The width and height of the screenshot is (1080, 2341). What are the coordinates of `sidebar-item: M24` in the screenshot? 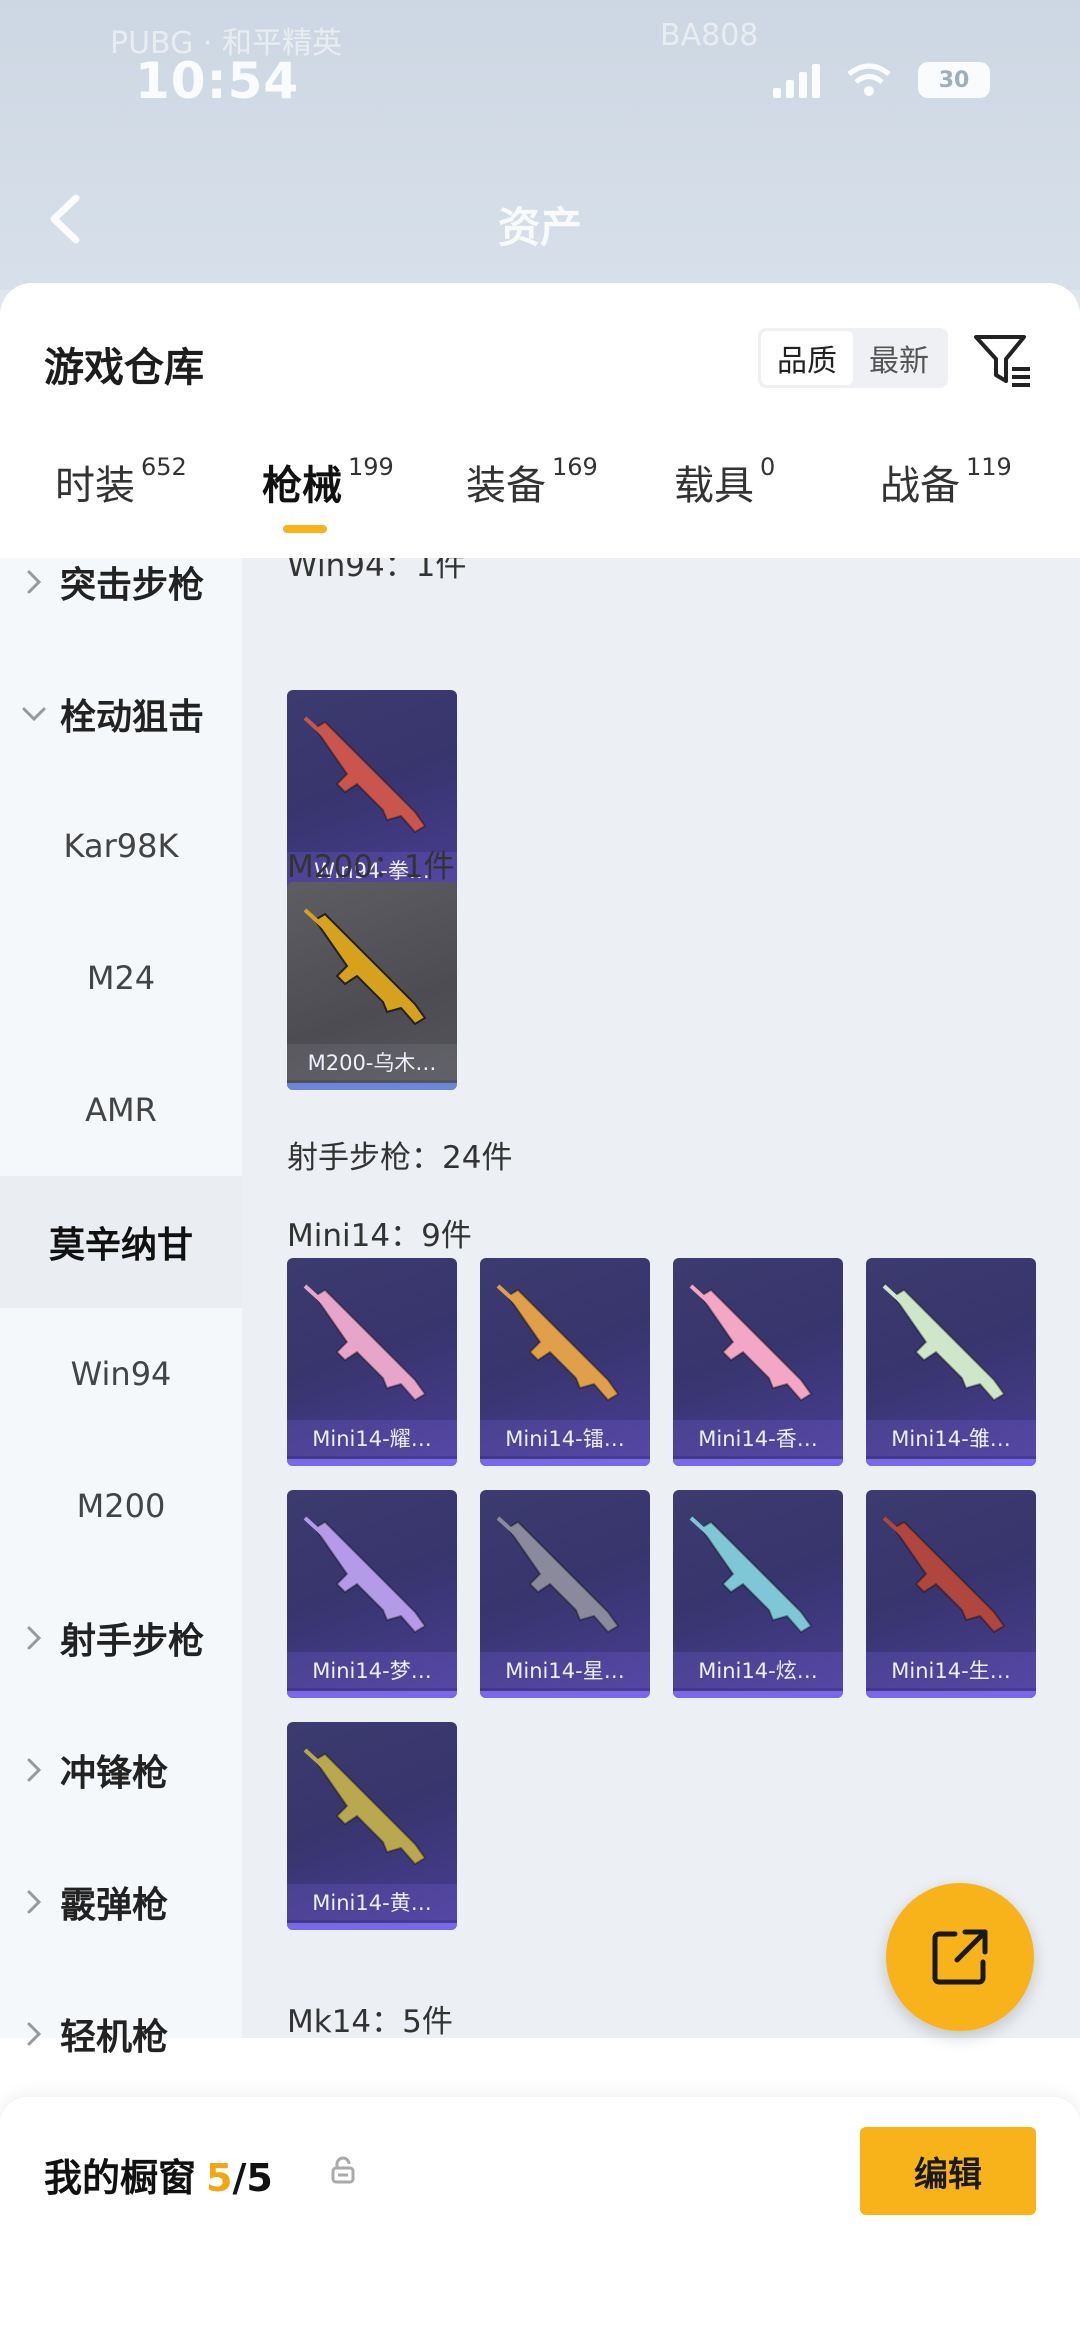 It's located at (121, 978).